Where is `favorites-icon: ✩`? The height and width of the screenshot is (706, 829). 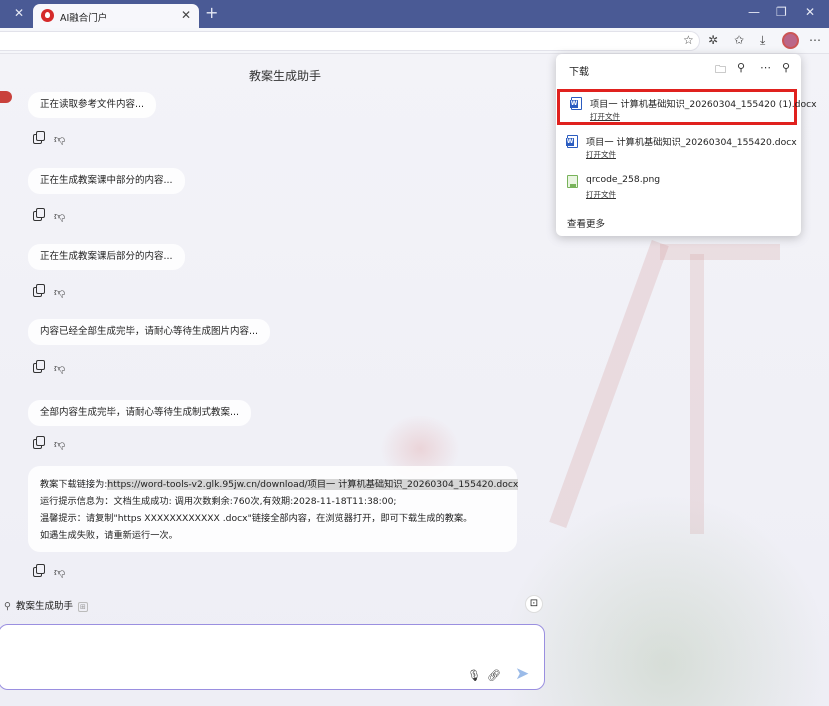
favorites-icon: ✩ is located at coordinates (739, 40).